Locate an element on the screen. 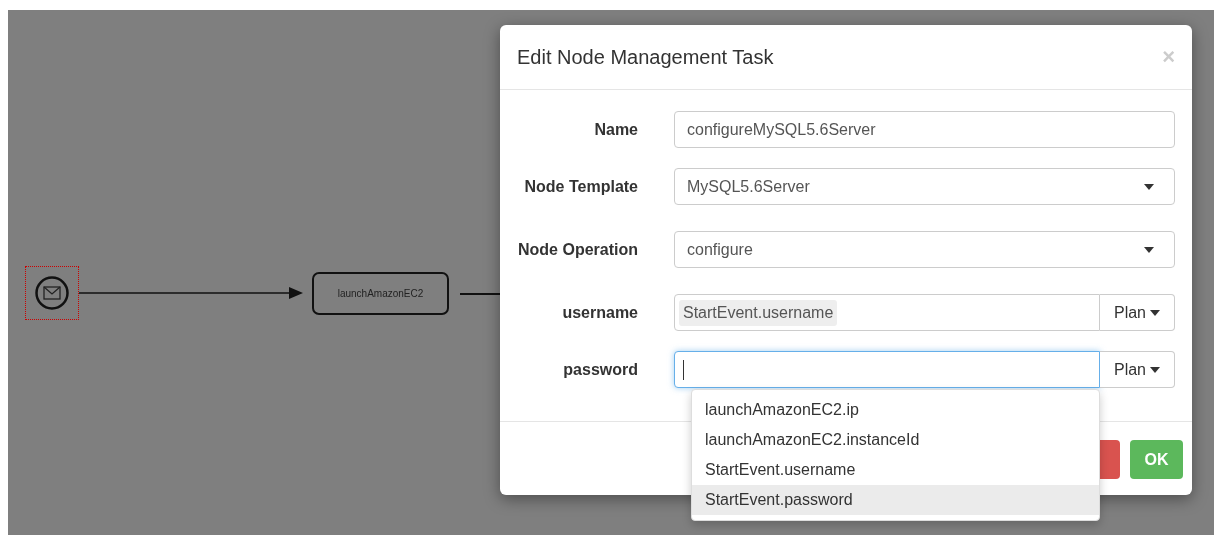 The image size is (1214, 537). suggestion-item: launchAmazonEC2.instanceId is located at coordinates (895, 440).